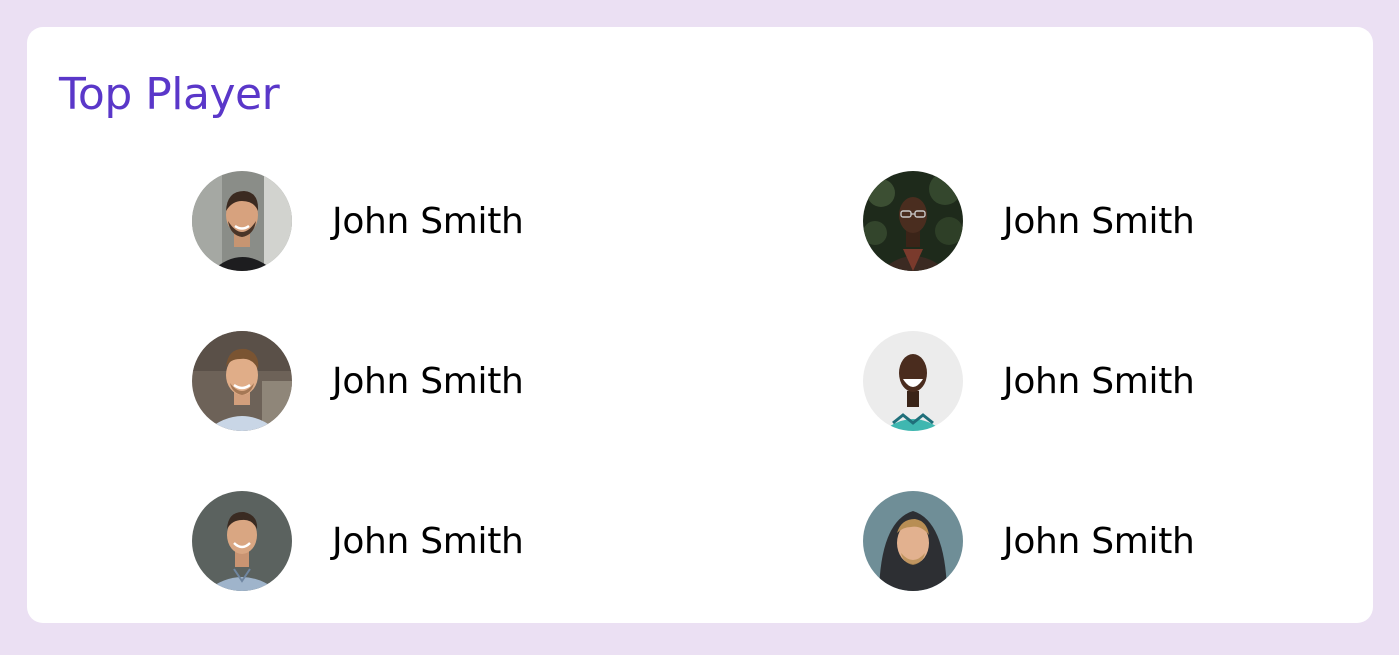 The image size is (1399, 655). I want to click on man-glasses-portrait-icon, so click(913, 221).